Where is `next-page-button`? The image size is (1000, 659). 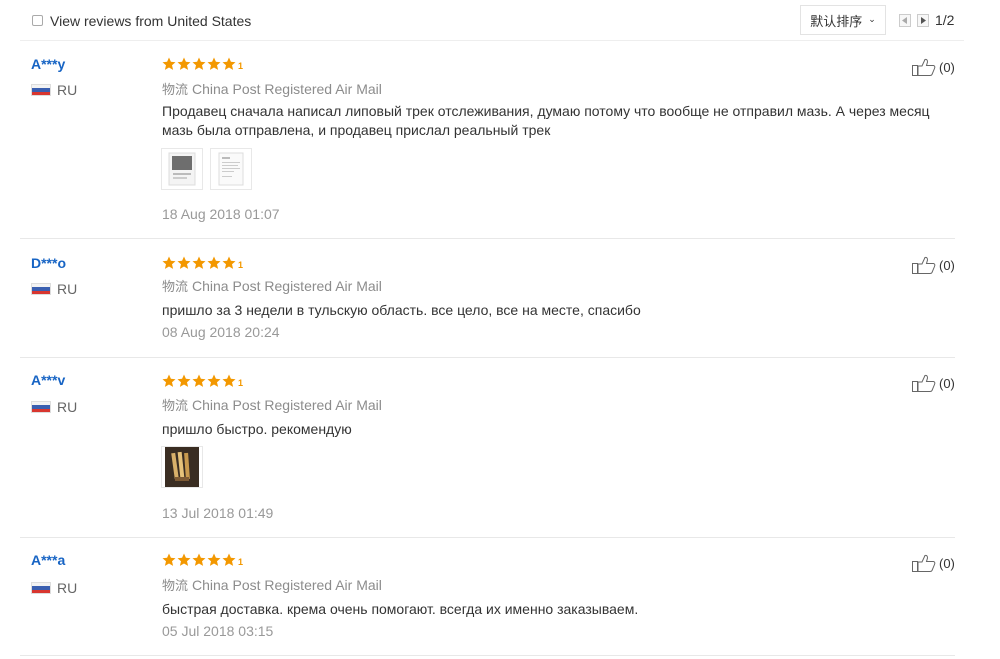
next-page-button is located at coordinates (923, 20).